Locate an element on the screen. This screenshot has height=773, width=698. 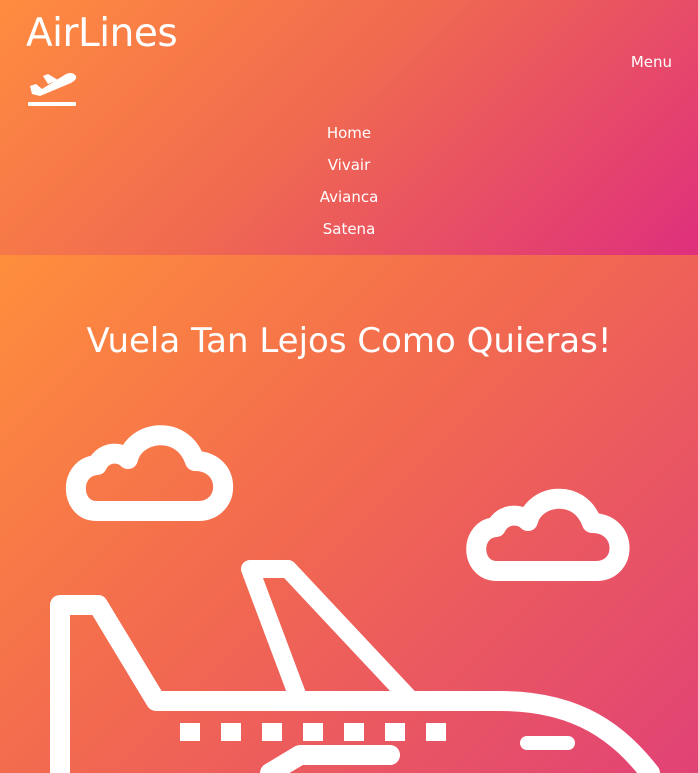
nav-item-satena: Satena is located at coordinates (349, 233).